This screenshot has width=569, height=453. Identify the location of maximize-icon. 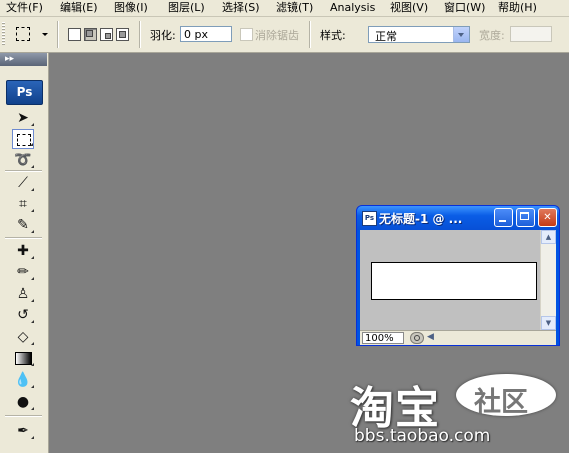
(524, 216).